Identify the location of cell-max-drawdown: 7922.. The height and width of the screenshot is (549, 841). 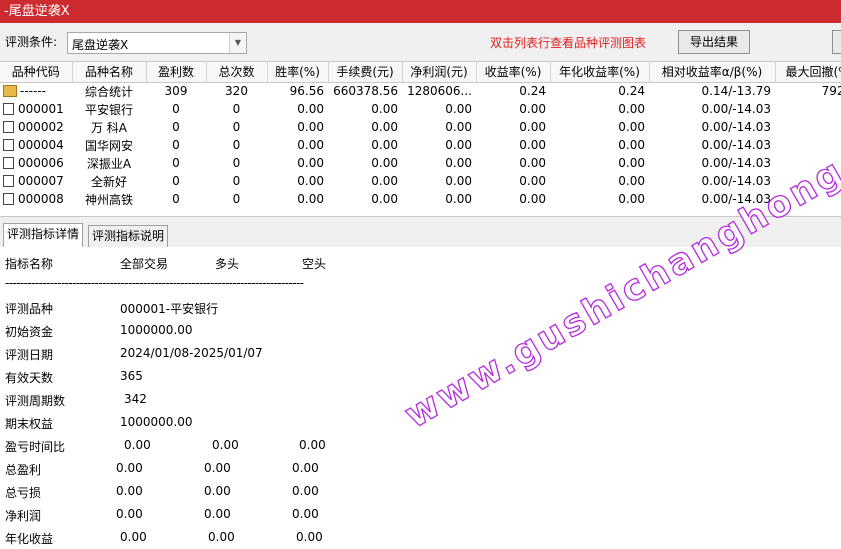
(831, 91).